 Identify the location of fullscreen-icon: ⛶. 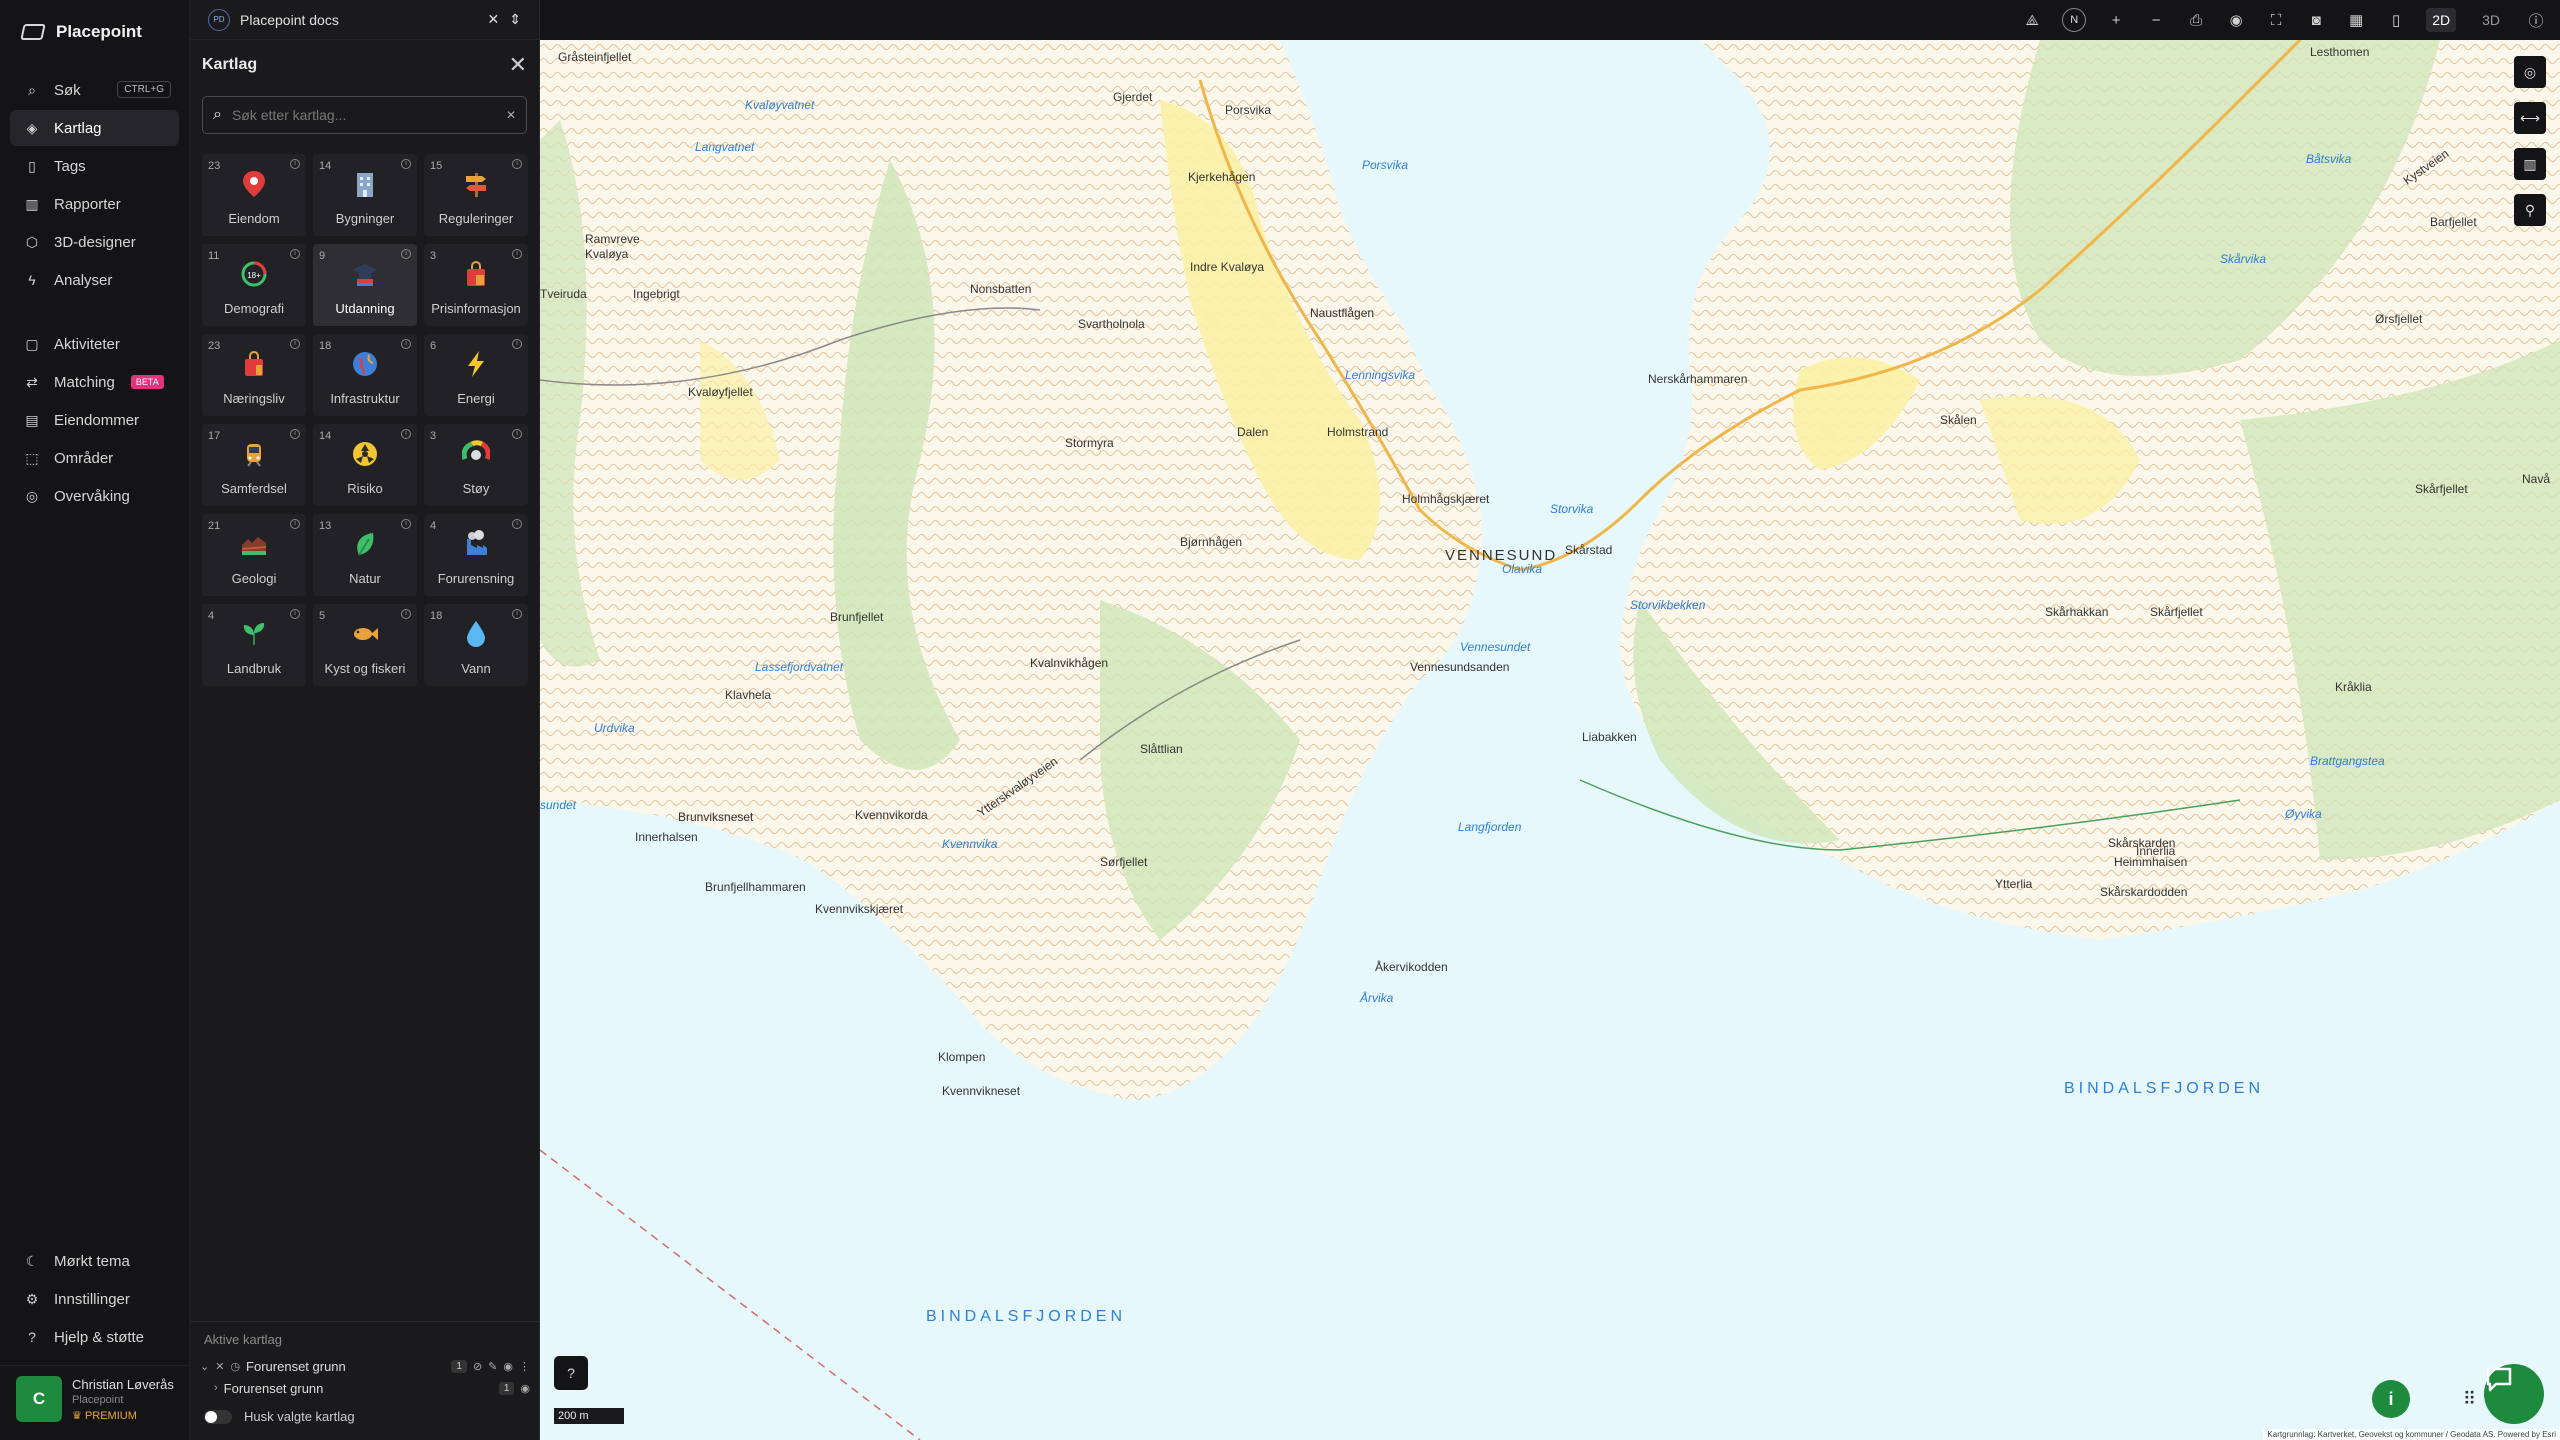
(2276, 20).